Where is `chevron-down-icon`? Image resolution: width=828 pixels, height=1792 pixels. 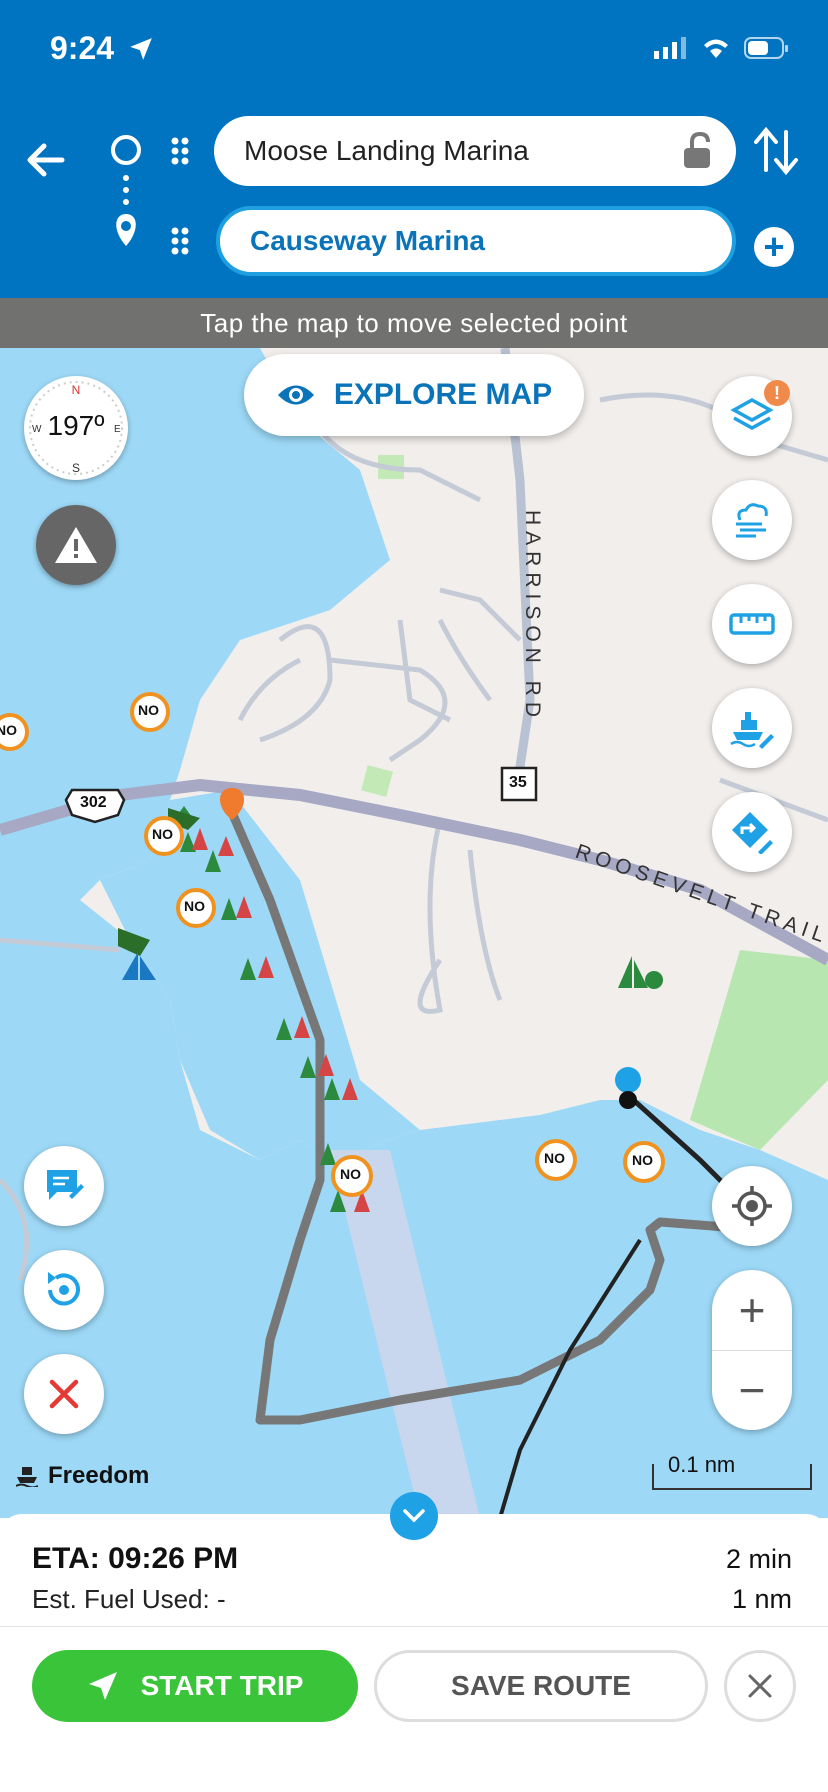 chevron-down-icon is located at coordinates (414, 1516).